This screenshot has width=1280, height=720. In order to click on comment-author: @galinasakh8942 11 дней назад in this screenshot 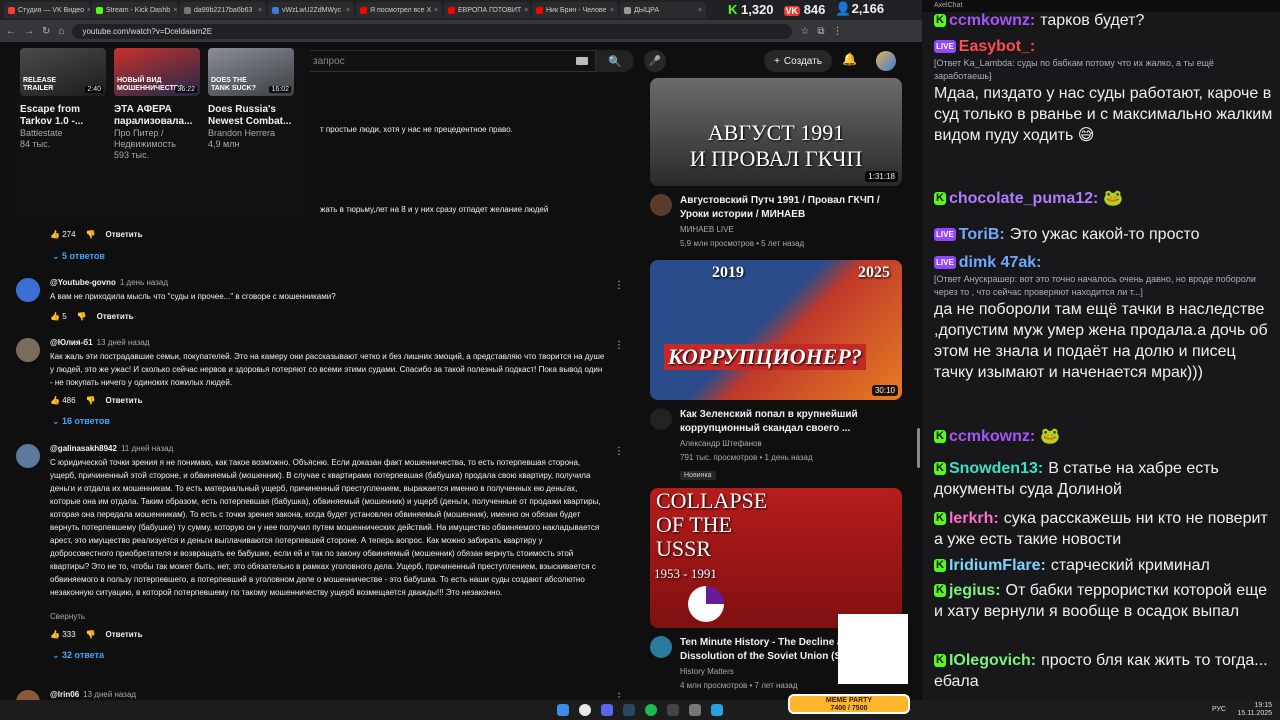, I will do `click(328, 448)`.